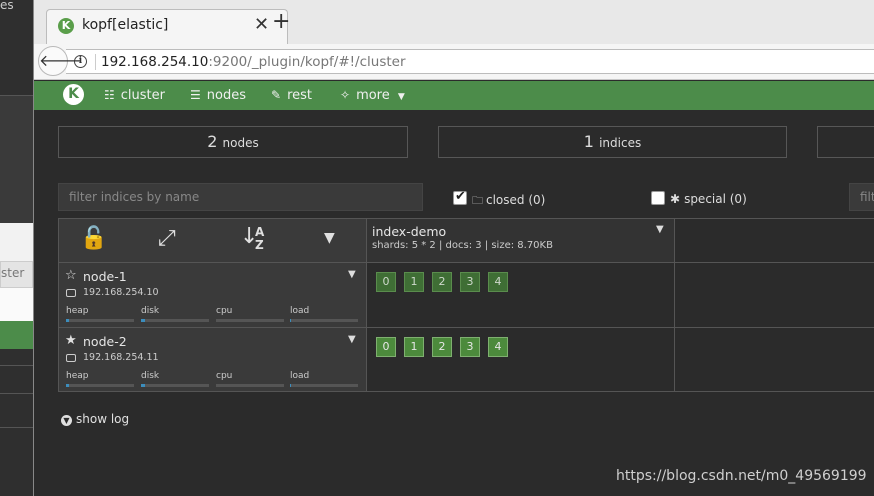 The image size is (874, 496). What do you see at coordinates (95, 62) in the screenshot?
I see `url-separator` at bounding box center [95, 62].